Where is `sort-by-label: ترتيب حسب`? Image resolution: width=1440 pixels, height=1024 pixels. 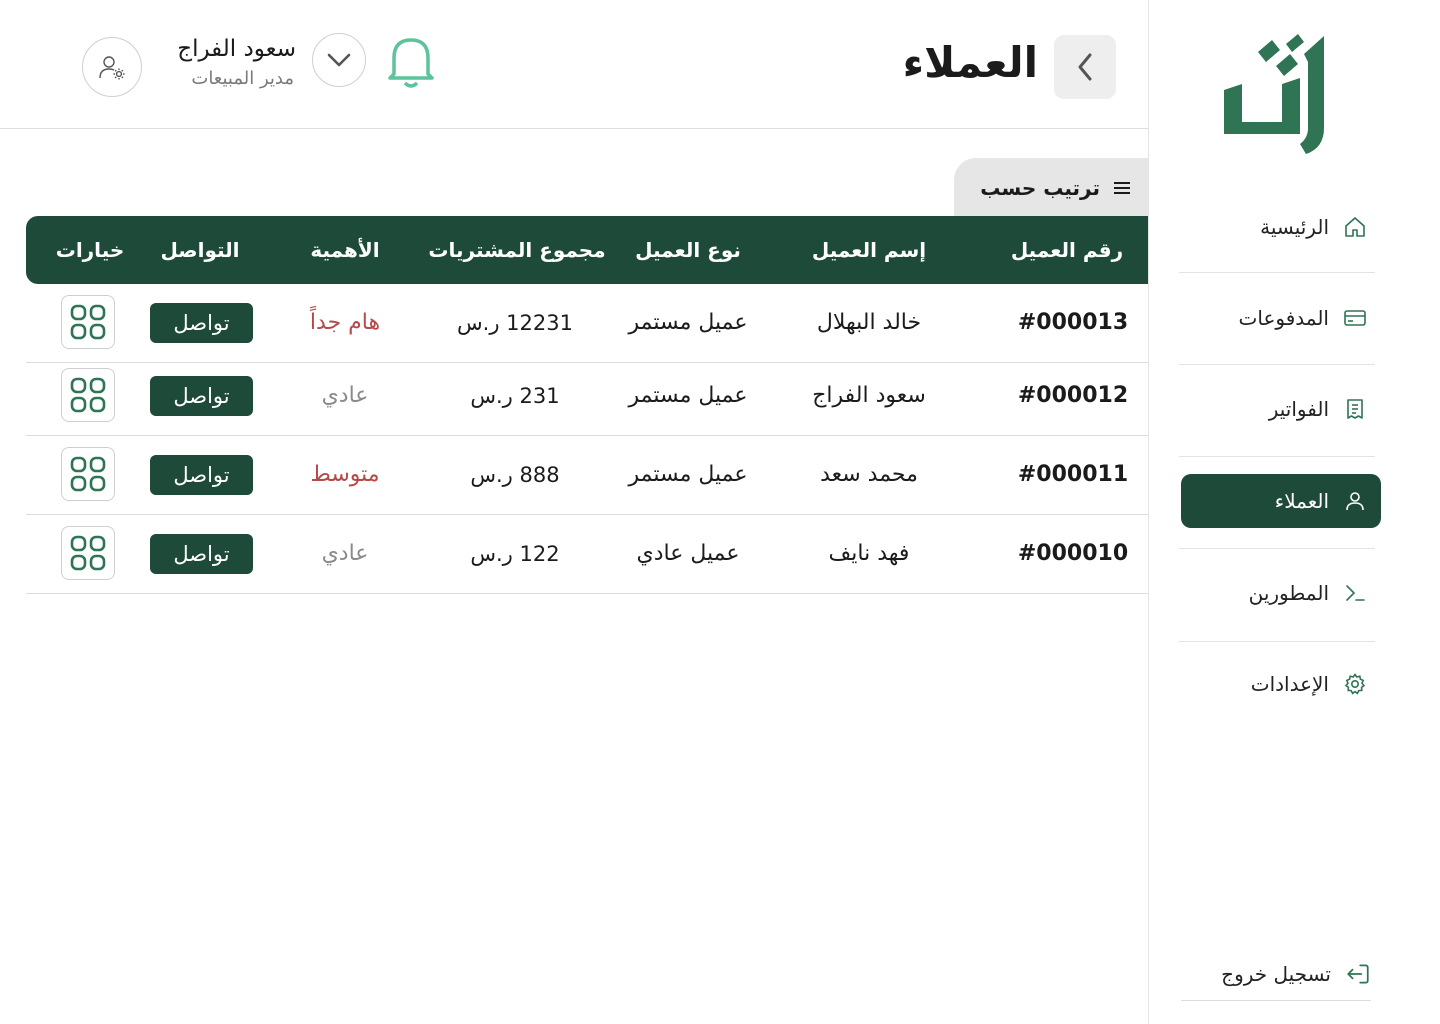 sort-by-label: ترتيب حسب is located at coordinates (1040, 188).